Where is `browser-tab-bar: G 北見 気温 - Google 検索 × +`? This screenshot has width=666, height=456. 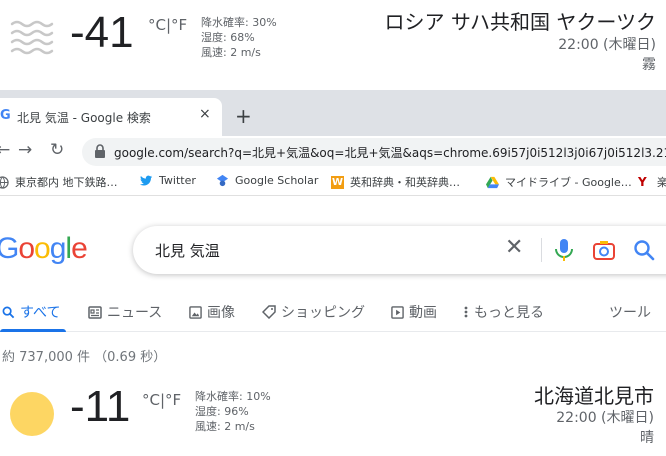
browser-tab-bar: G 北見 気温 - Google 検索 × + is located at coordinates (333, 113).